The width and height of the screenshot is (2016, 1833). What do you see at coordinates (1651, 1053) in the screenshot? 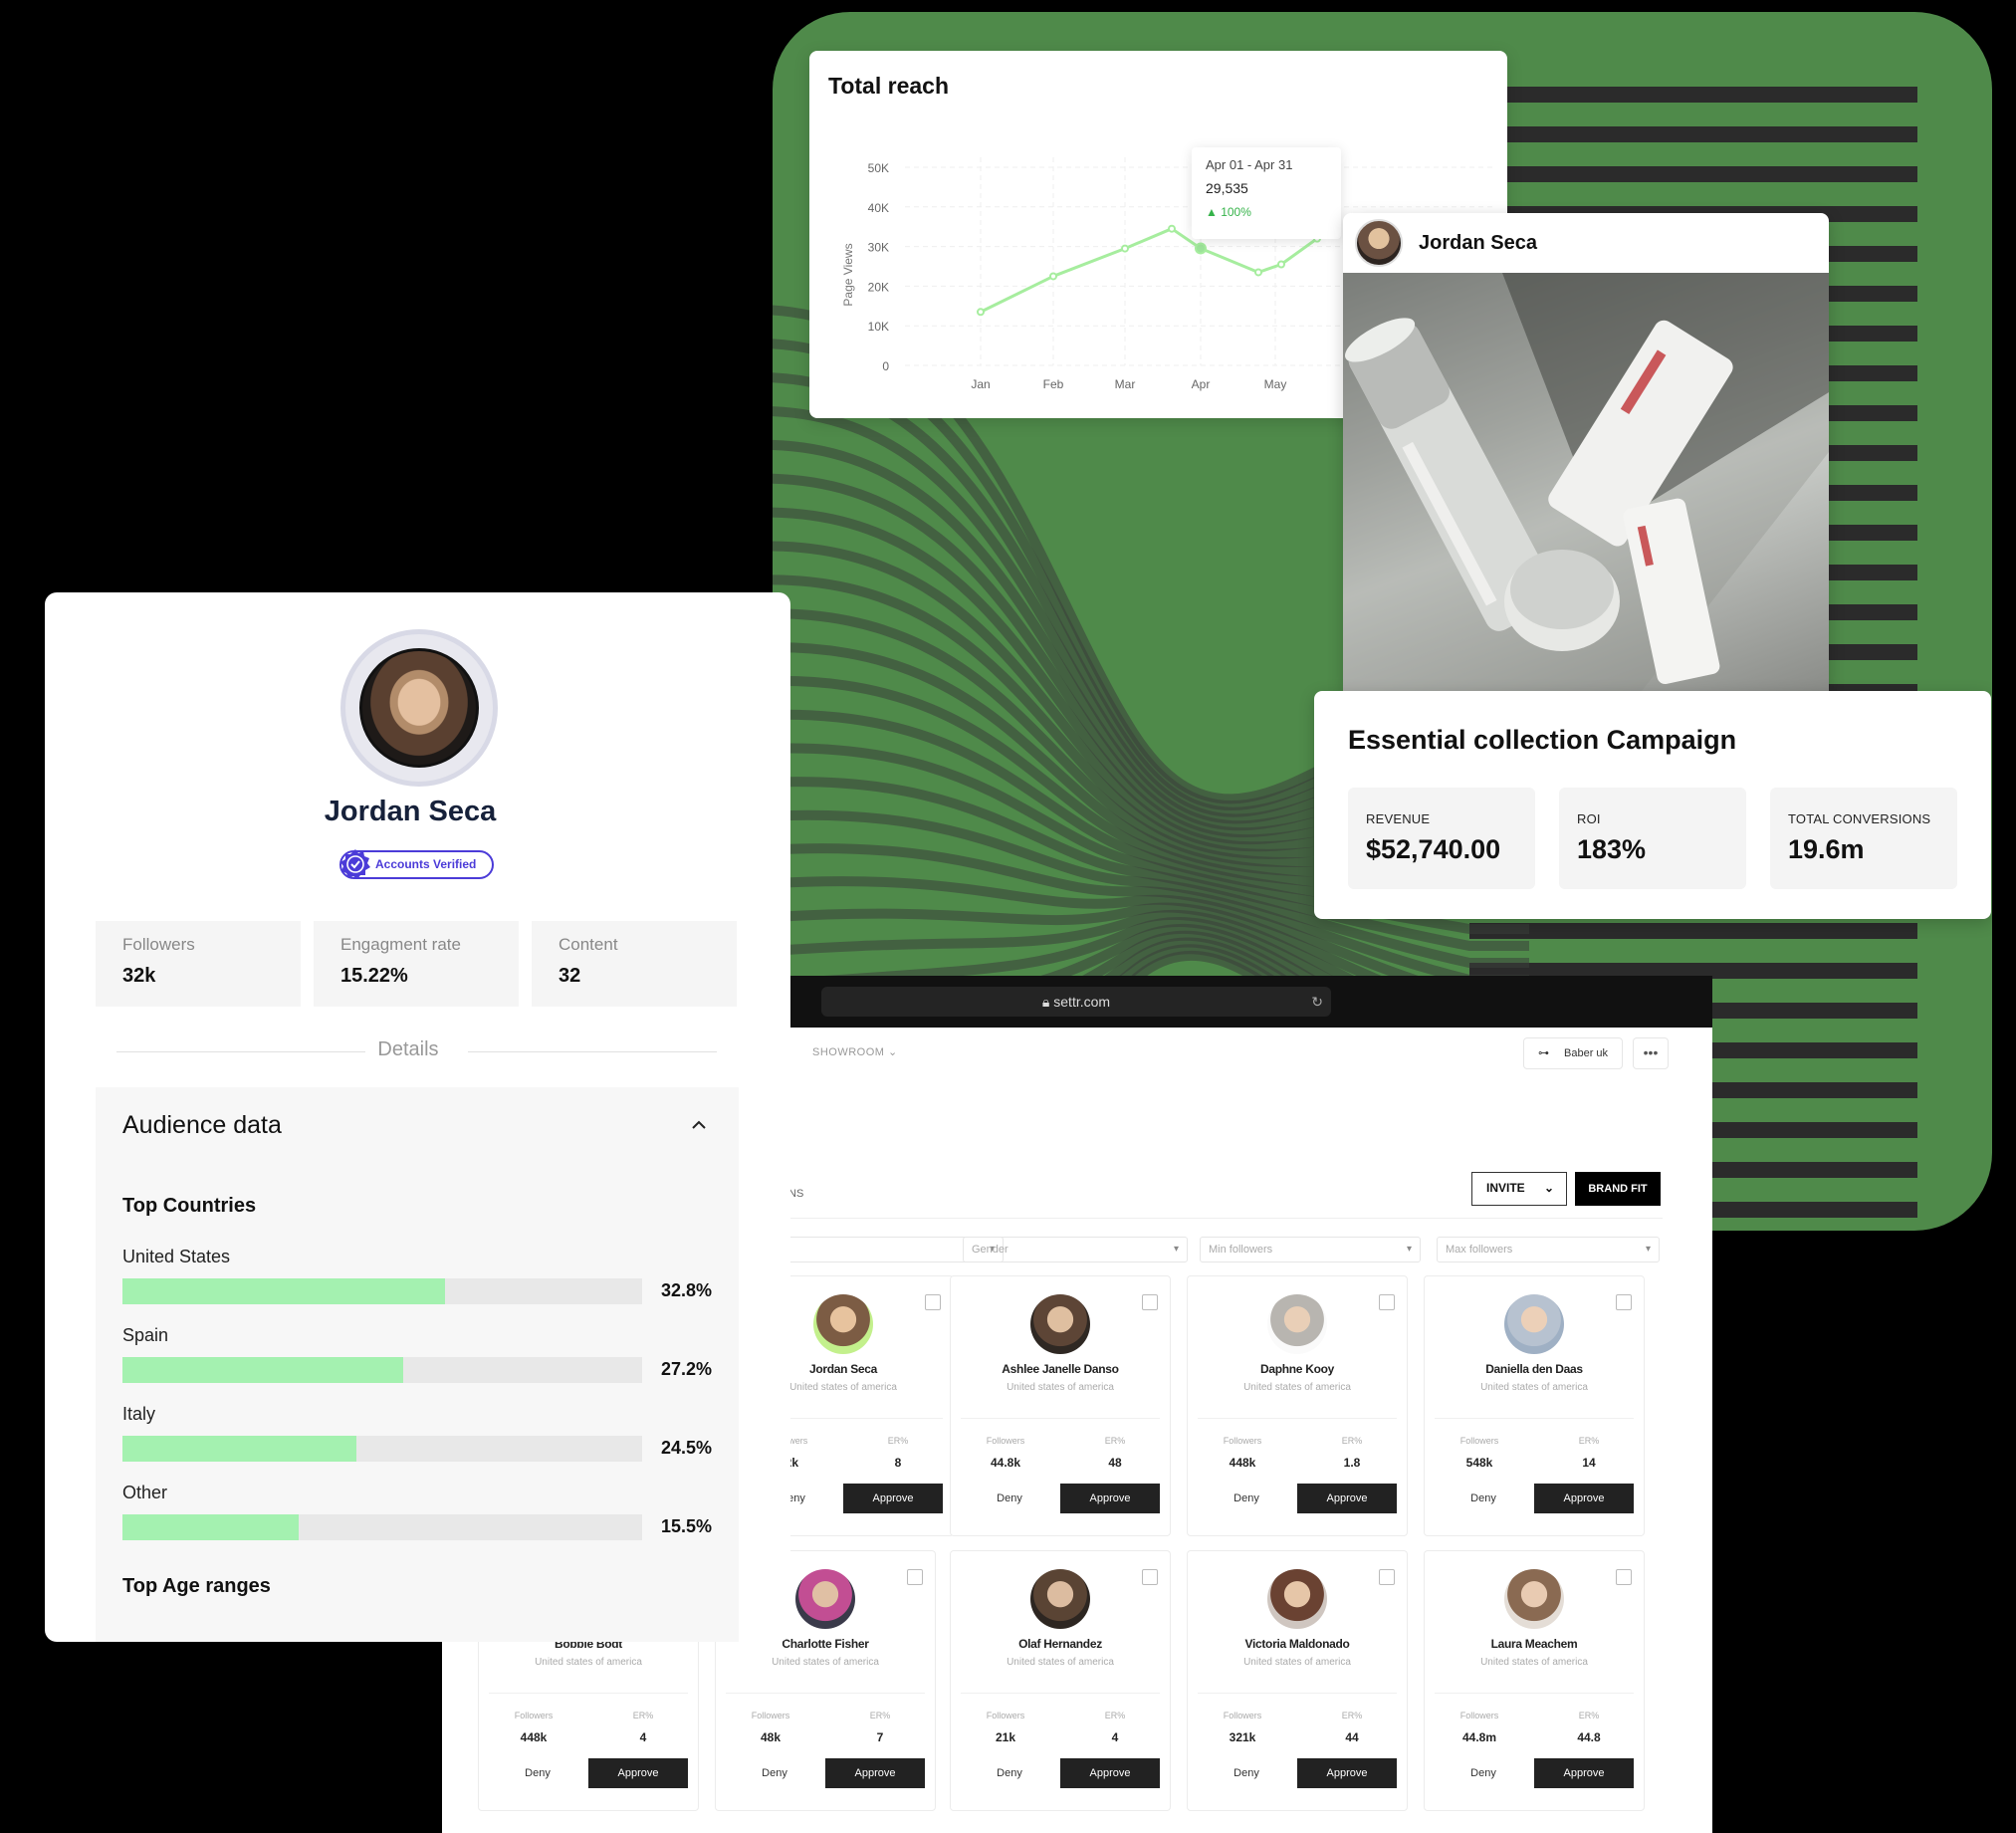
I see `more-options-button: •••` at bounding box center [1651, 1053].